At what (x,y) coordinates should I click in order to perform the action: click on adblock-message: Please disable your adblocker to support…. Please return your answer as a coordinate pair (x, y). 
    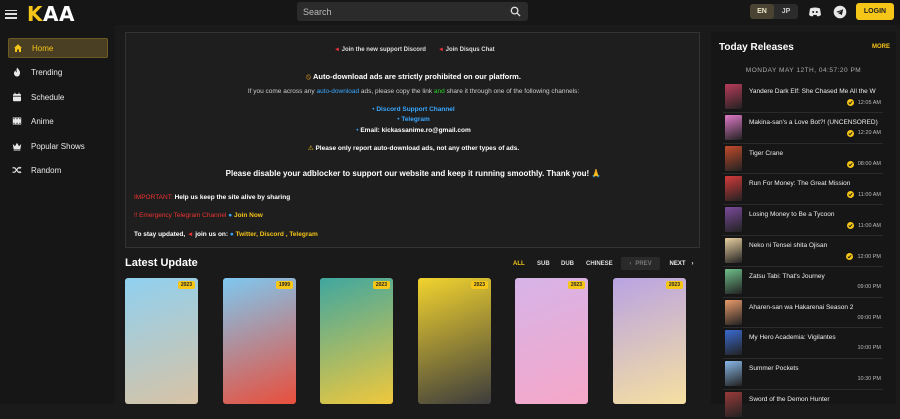
    Looking at the image, I should click on (413, 173).